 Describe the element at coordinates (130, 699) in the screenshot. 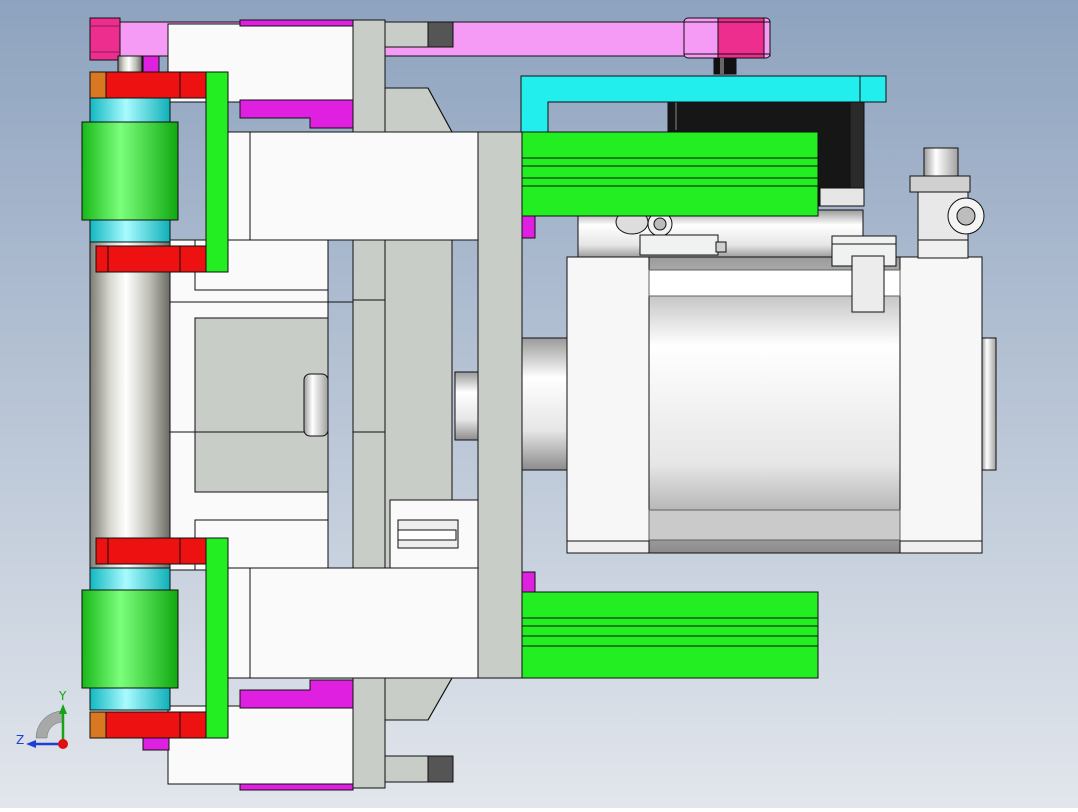

I see `roller-sleeve-bottom-lower` at that location.